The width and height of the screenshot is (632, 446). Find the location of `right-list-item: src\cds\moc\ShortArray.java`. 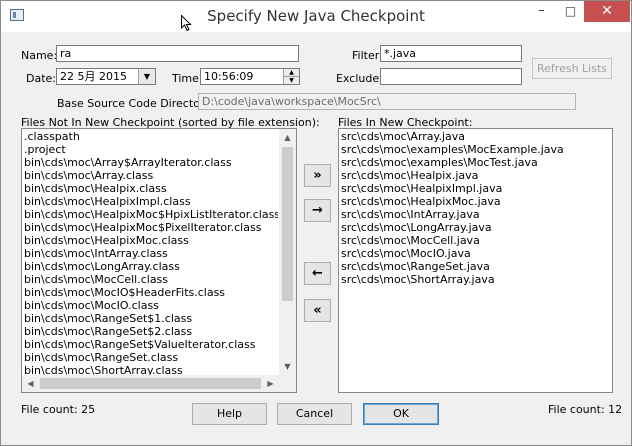

right-list-item: src\cds\moc\ShortArray.java is located at coordinates (474, 279).